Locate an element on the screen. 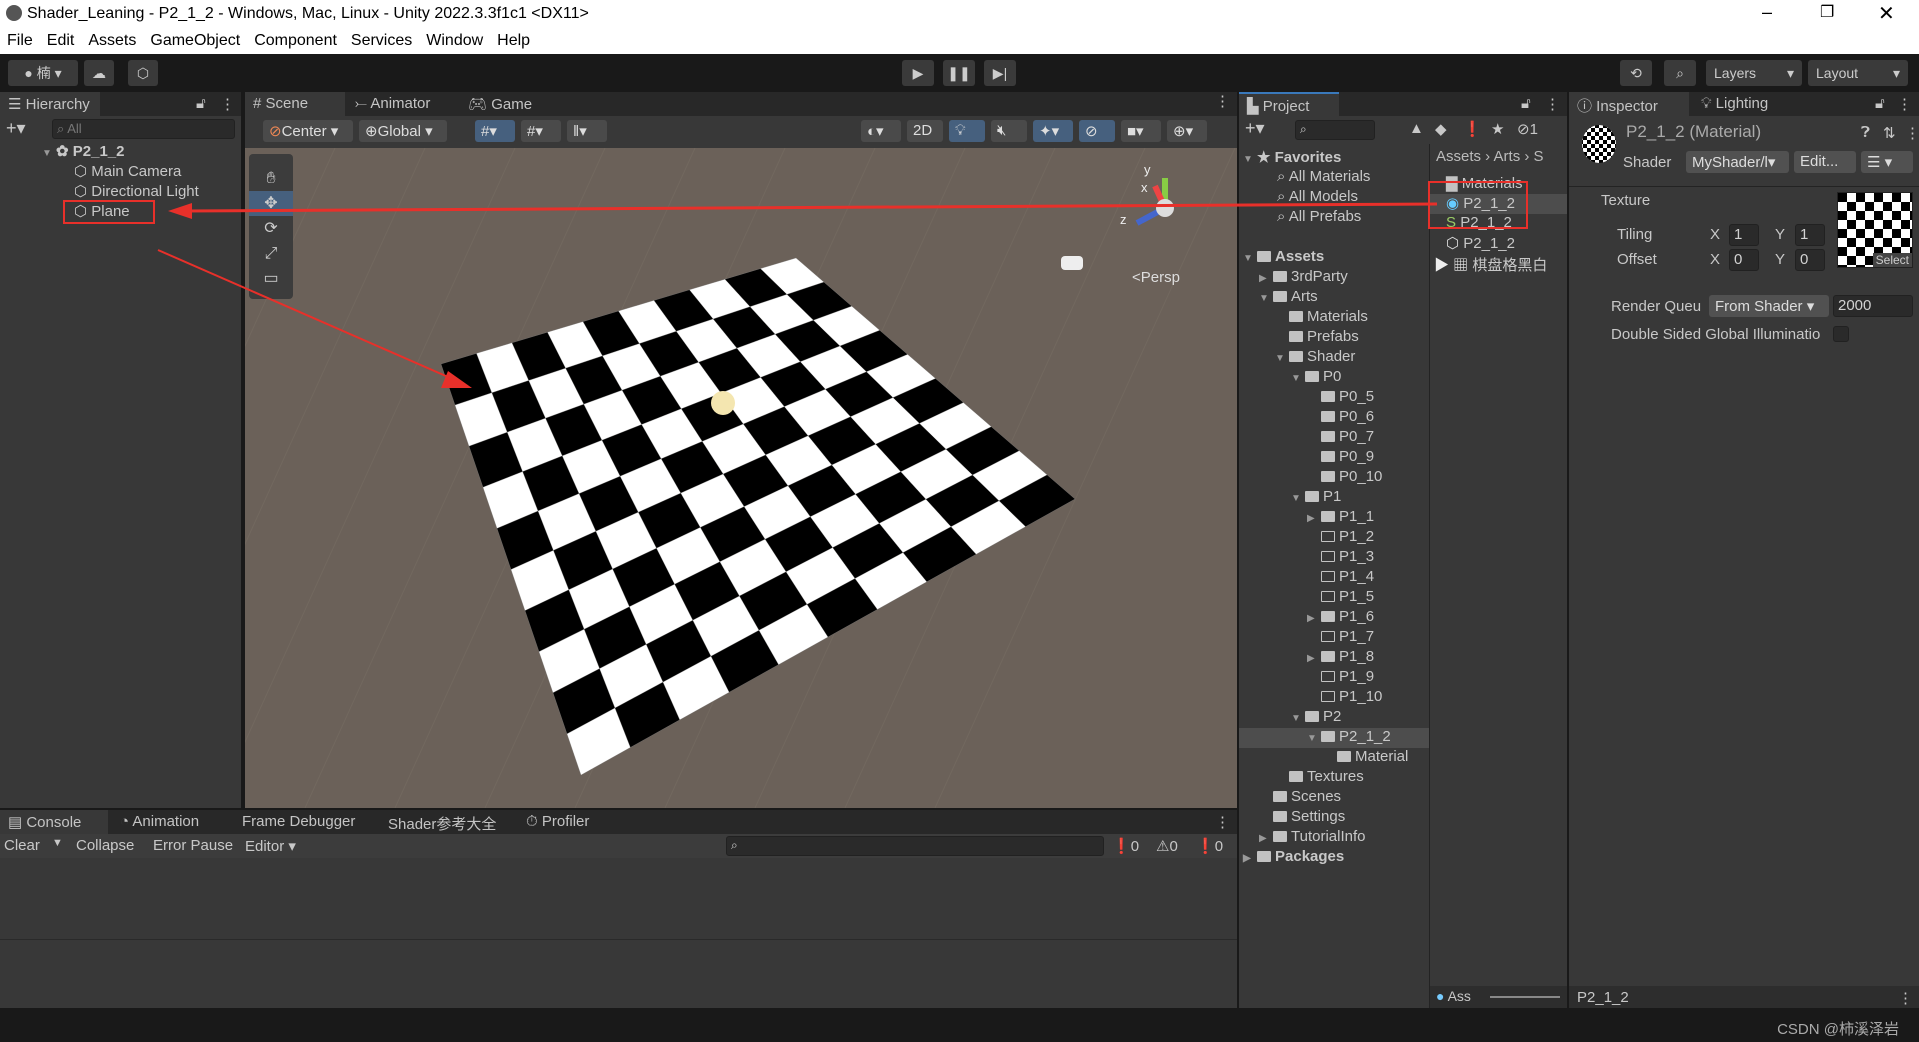  offset-x-field: 0 is located at coordinates (1744, 260).